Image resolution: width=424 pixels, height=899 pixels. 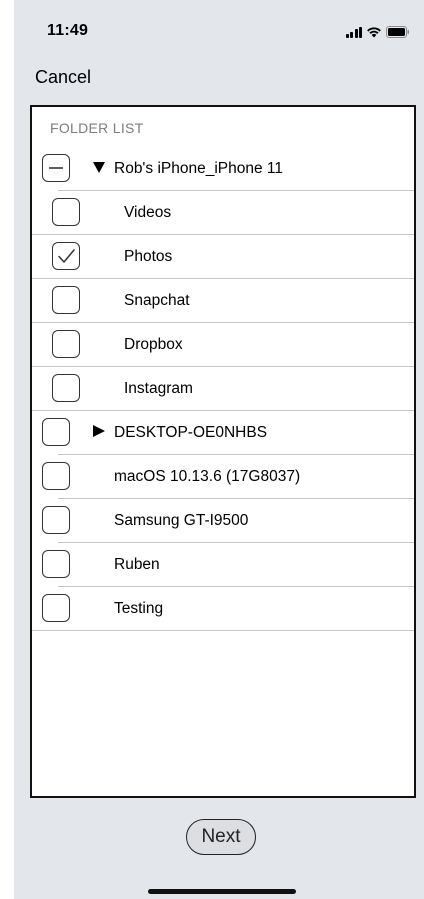 I want to click on wifi-icon, so click(x=374, y=32).